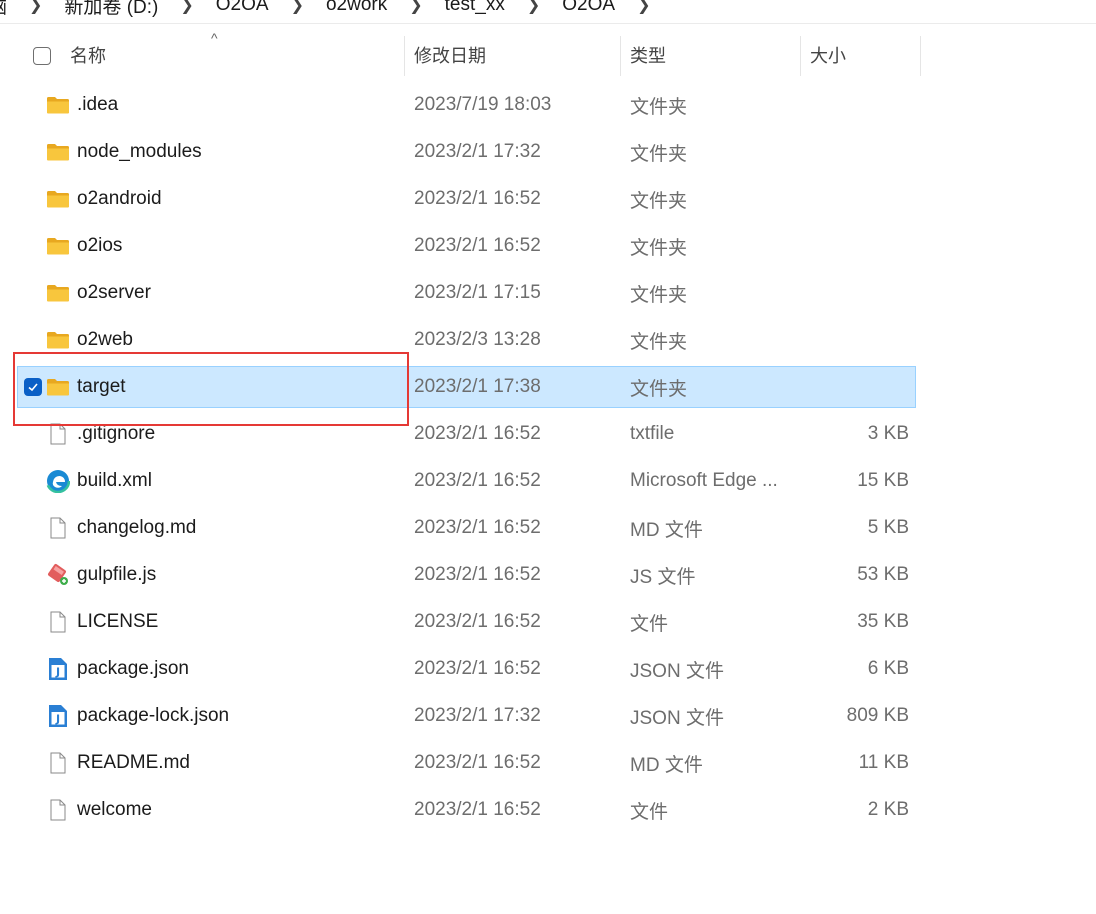 The image size is (1096, 914). I want to click on file-name: gulpfile.js, so click(117, 574).